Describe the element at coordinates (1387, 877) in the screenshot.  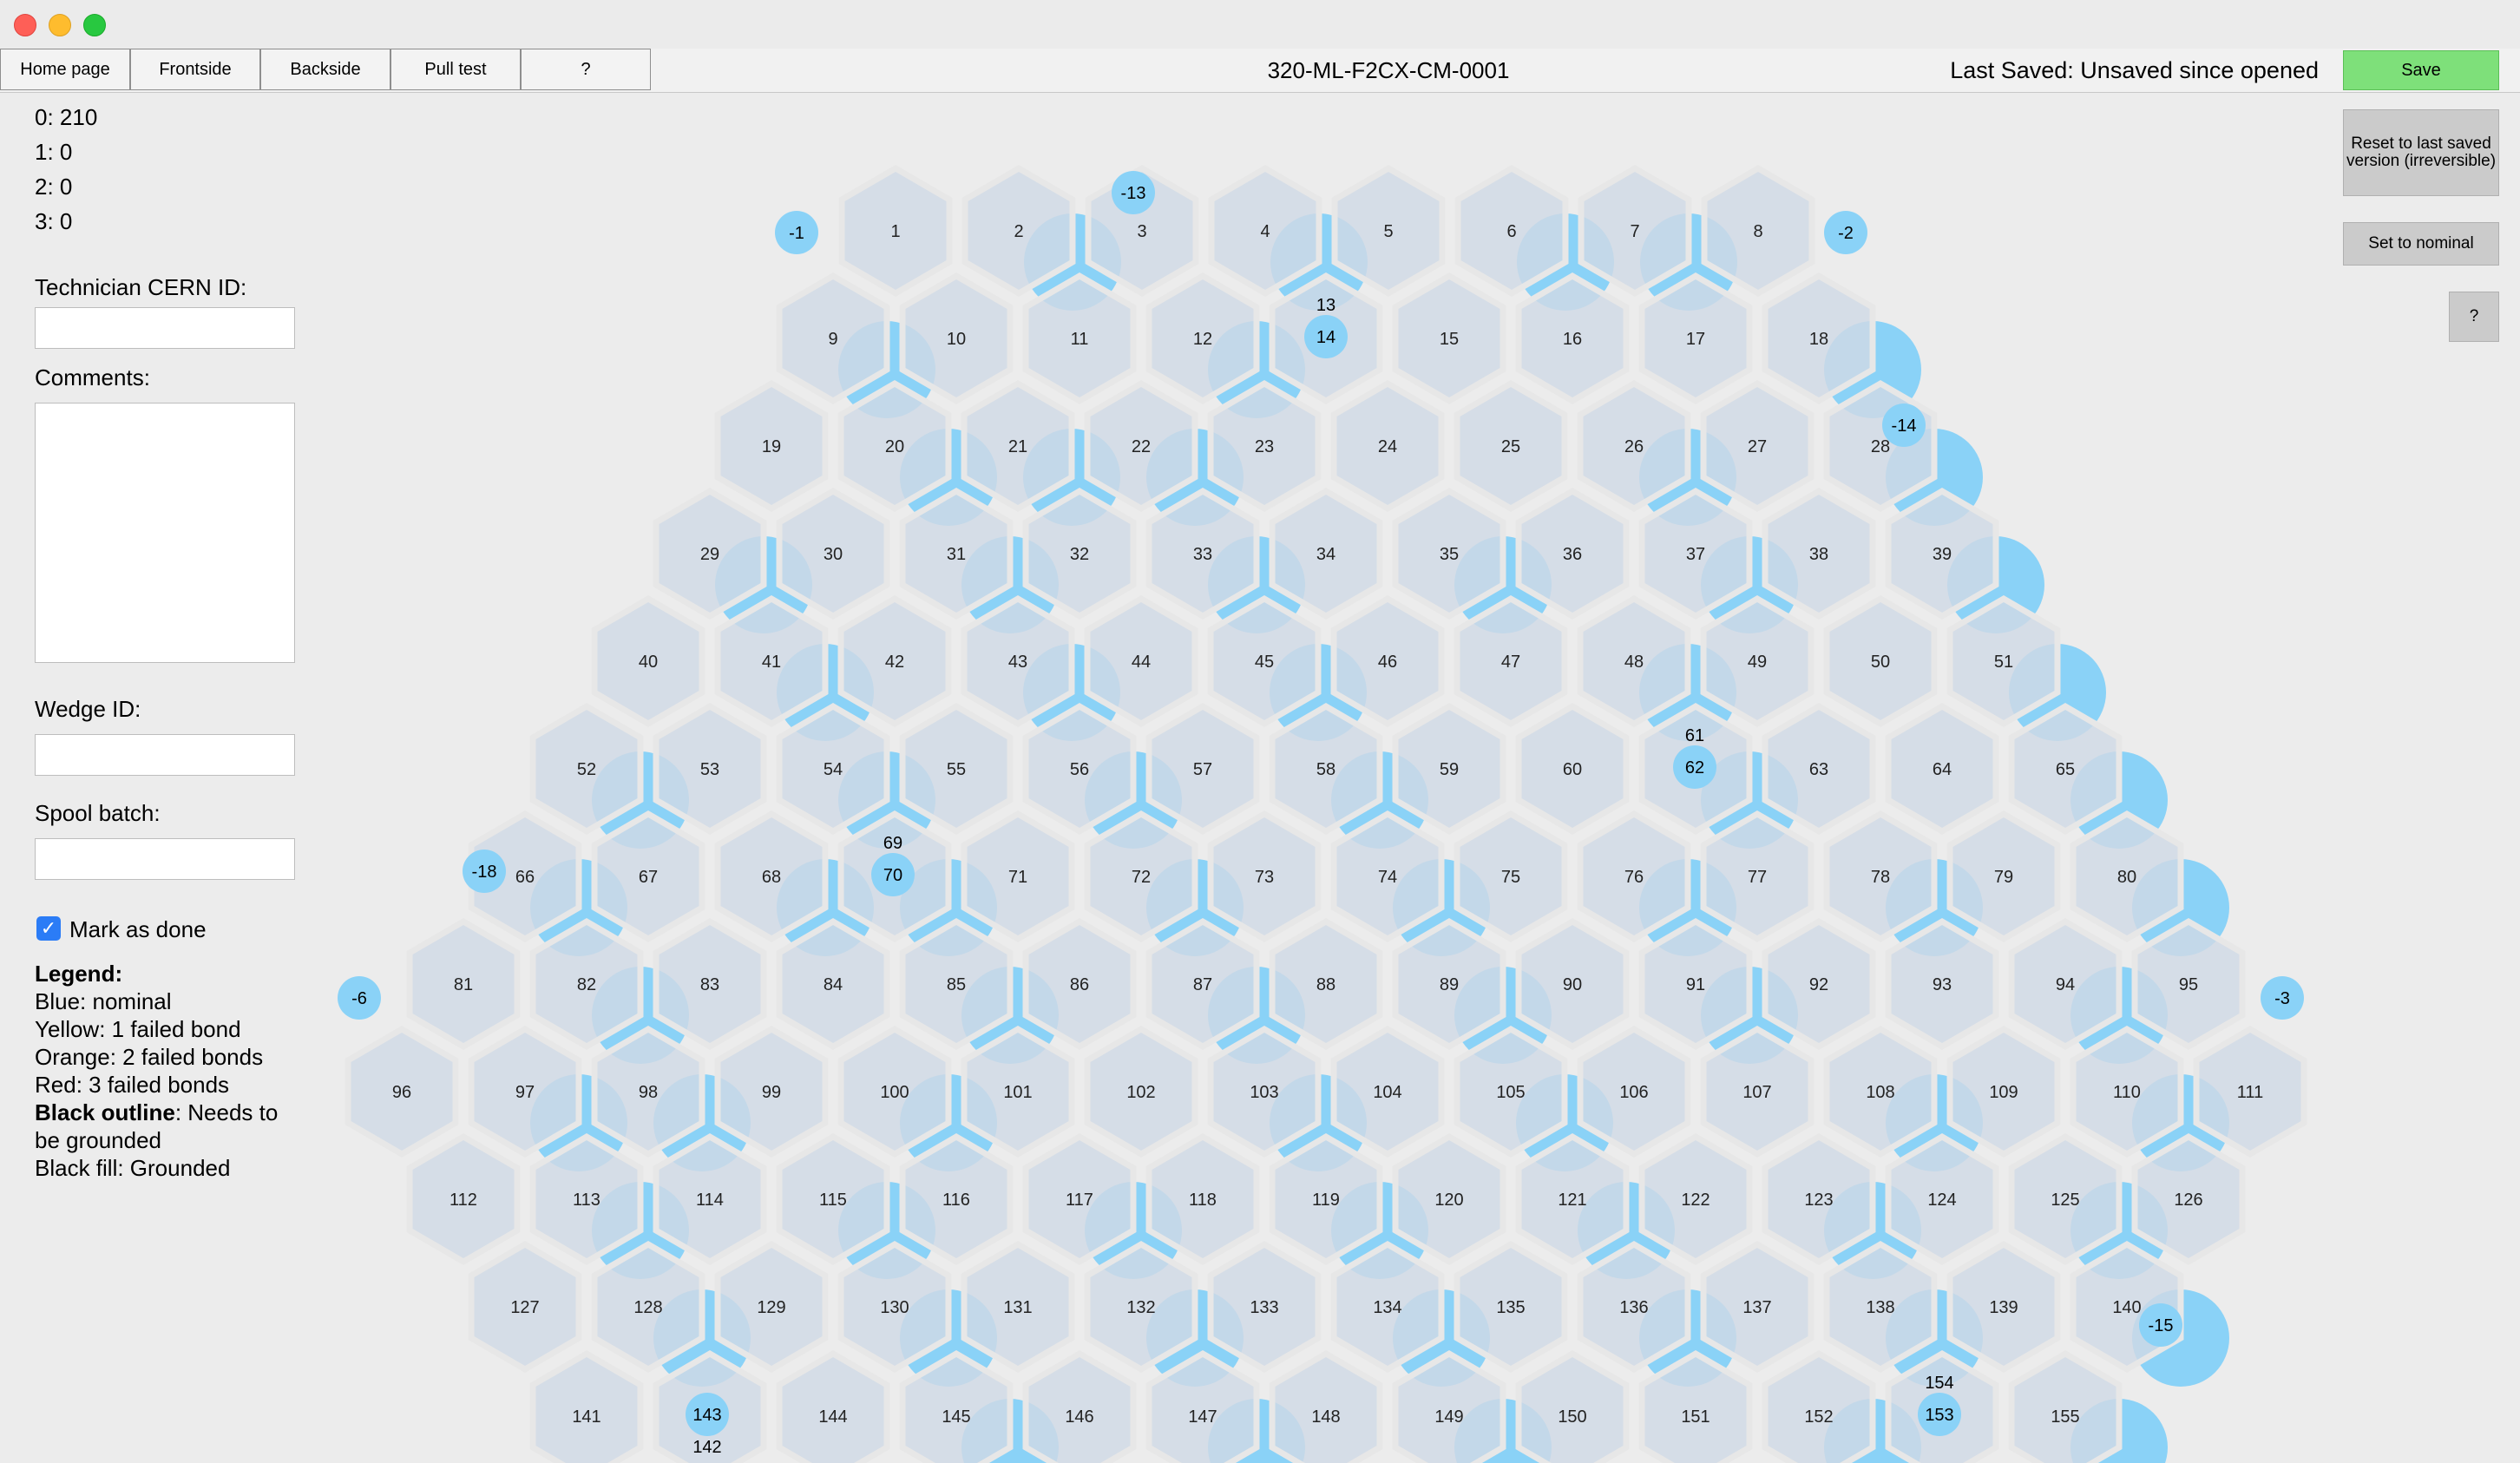
I see `hex-label: 74` at that location.